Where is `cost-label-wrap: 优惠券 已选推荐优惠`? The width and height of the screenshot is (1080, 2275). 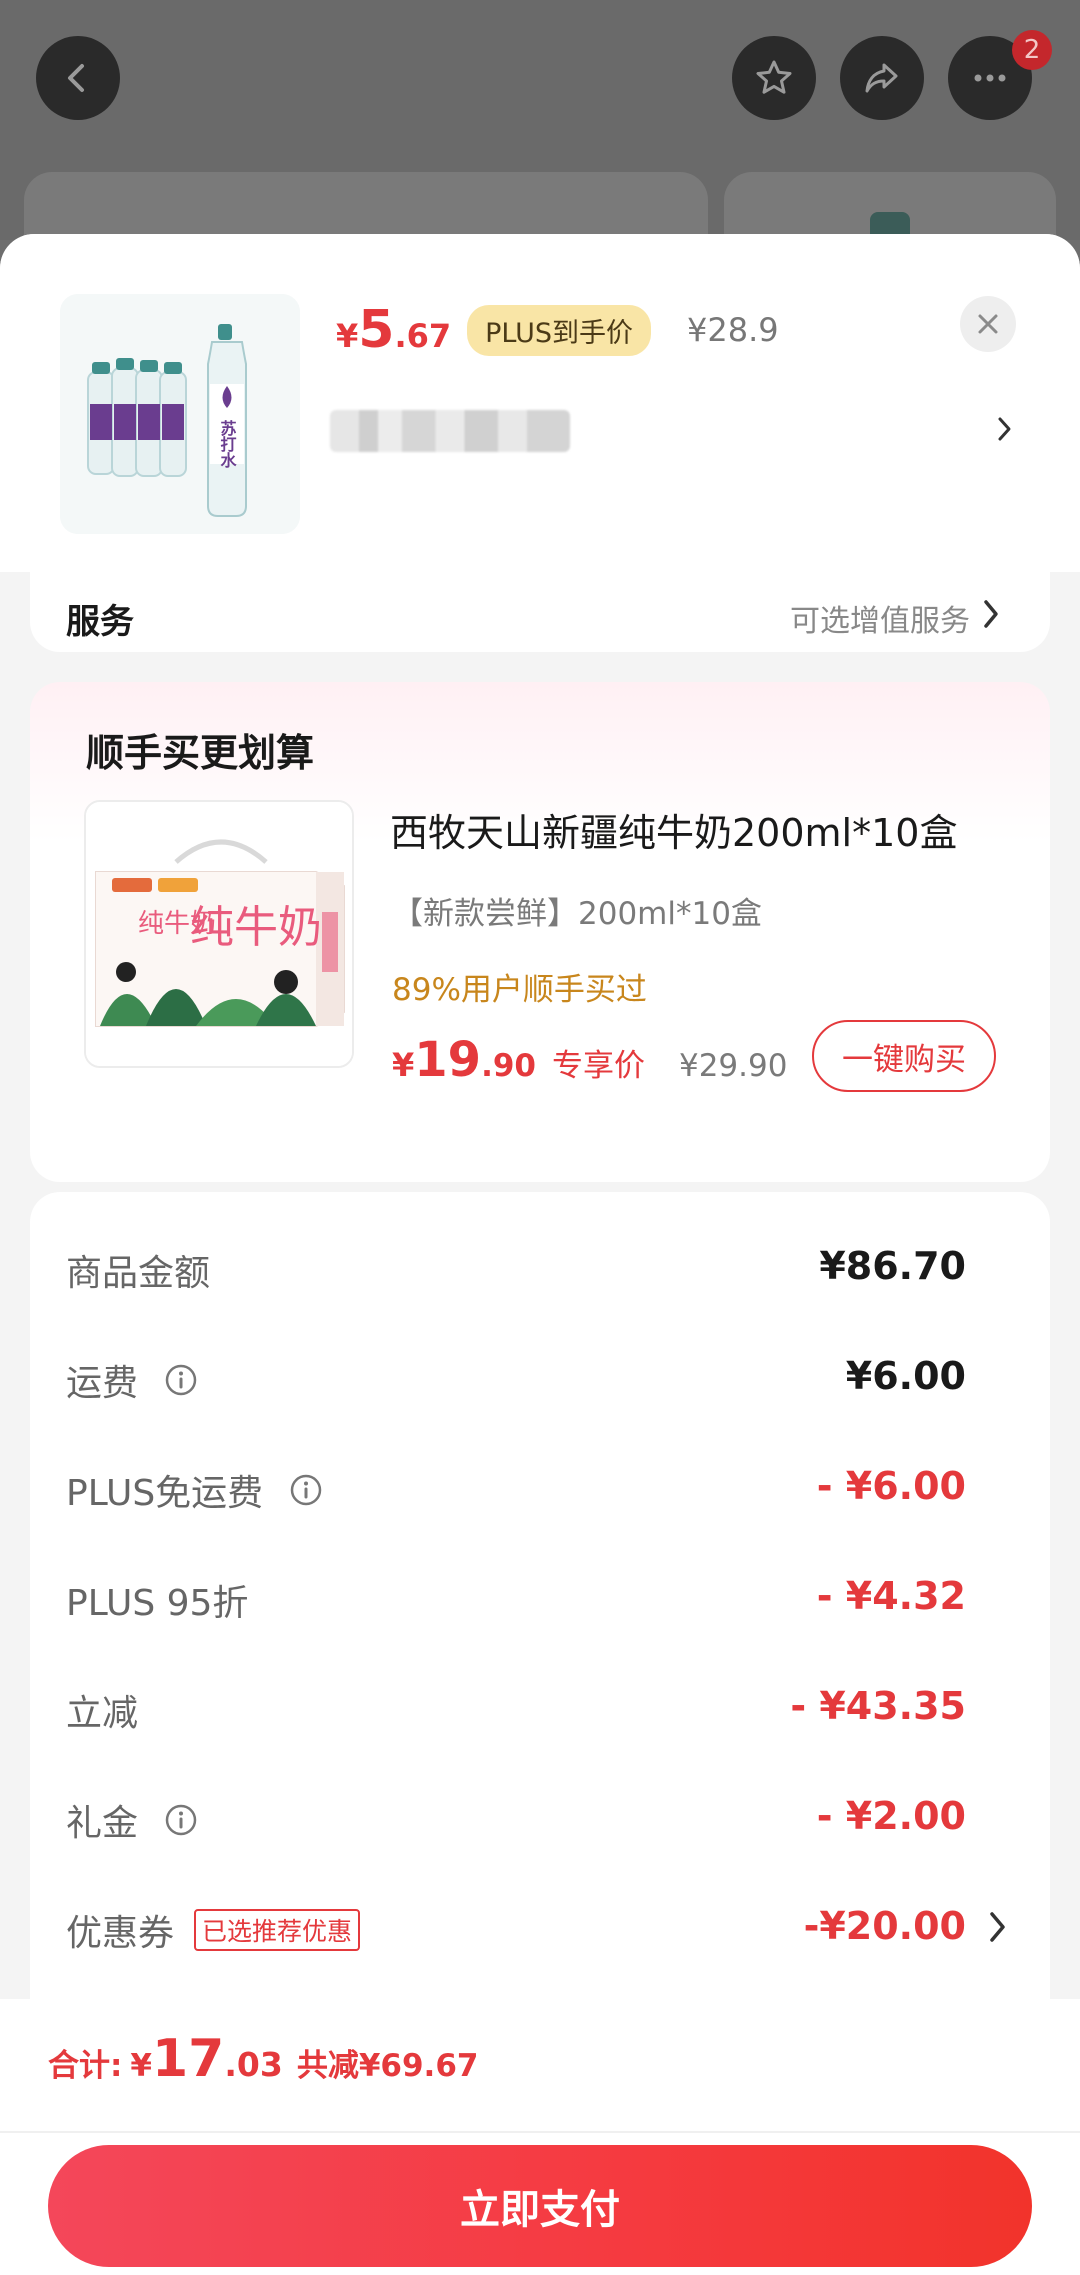 cost-label-wrap: 优惠券 已选推荐优惠 is located at coordinates (213, 1930).